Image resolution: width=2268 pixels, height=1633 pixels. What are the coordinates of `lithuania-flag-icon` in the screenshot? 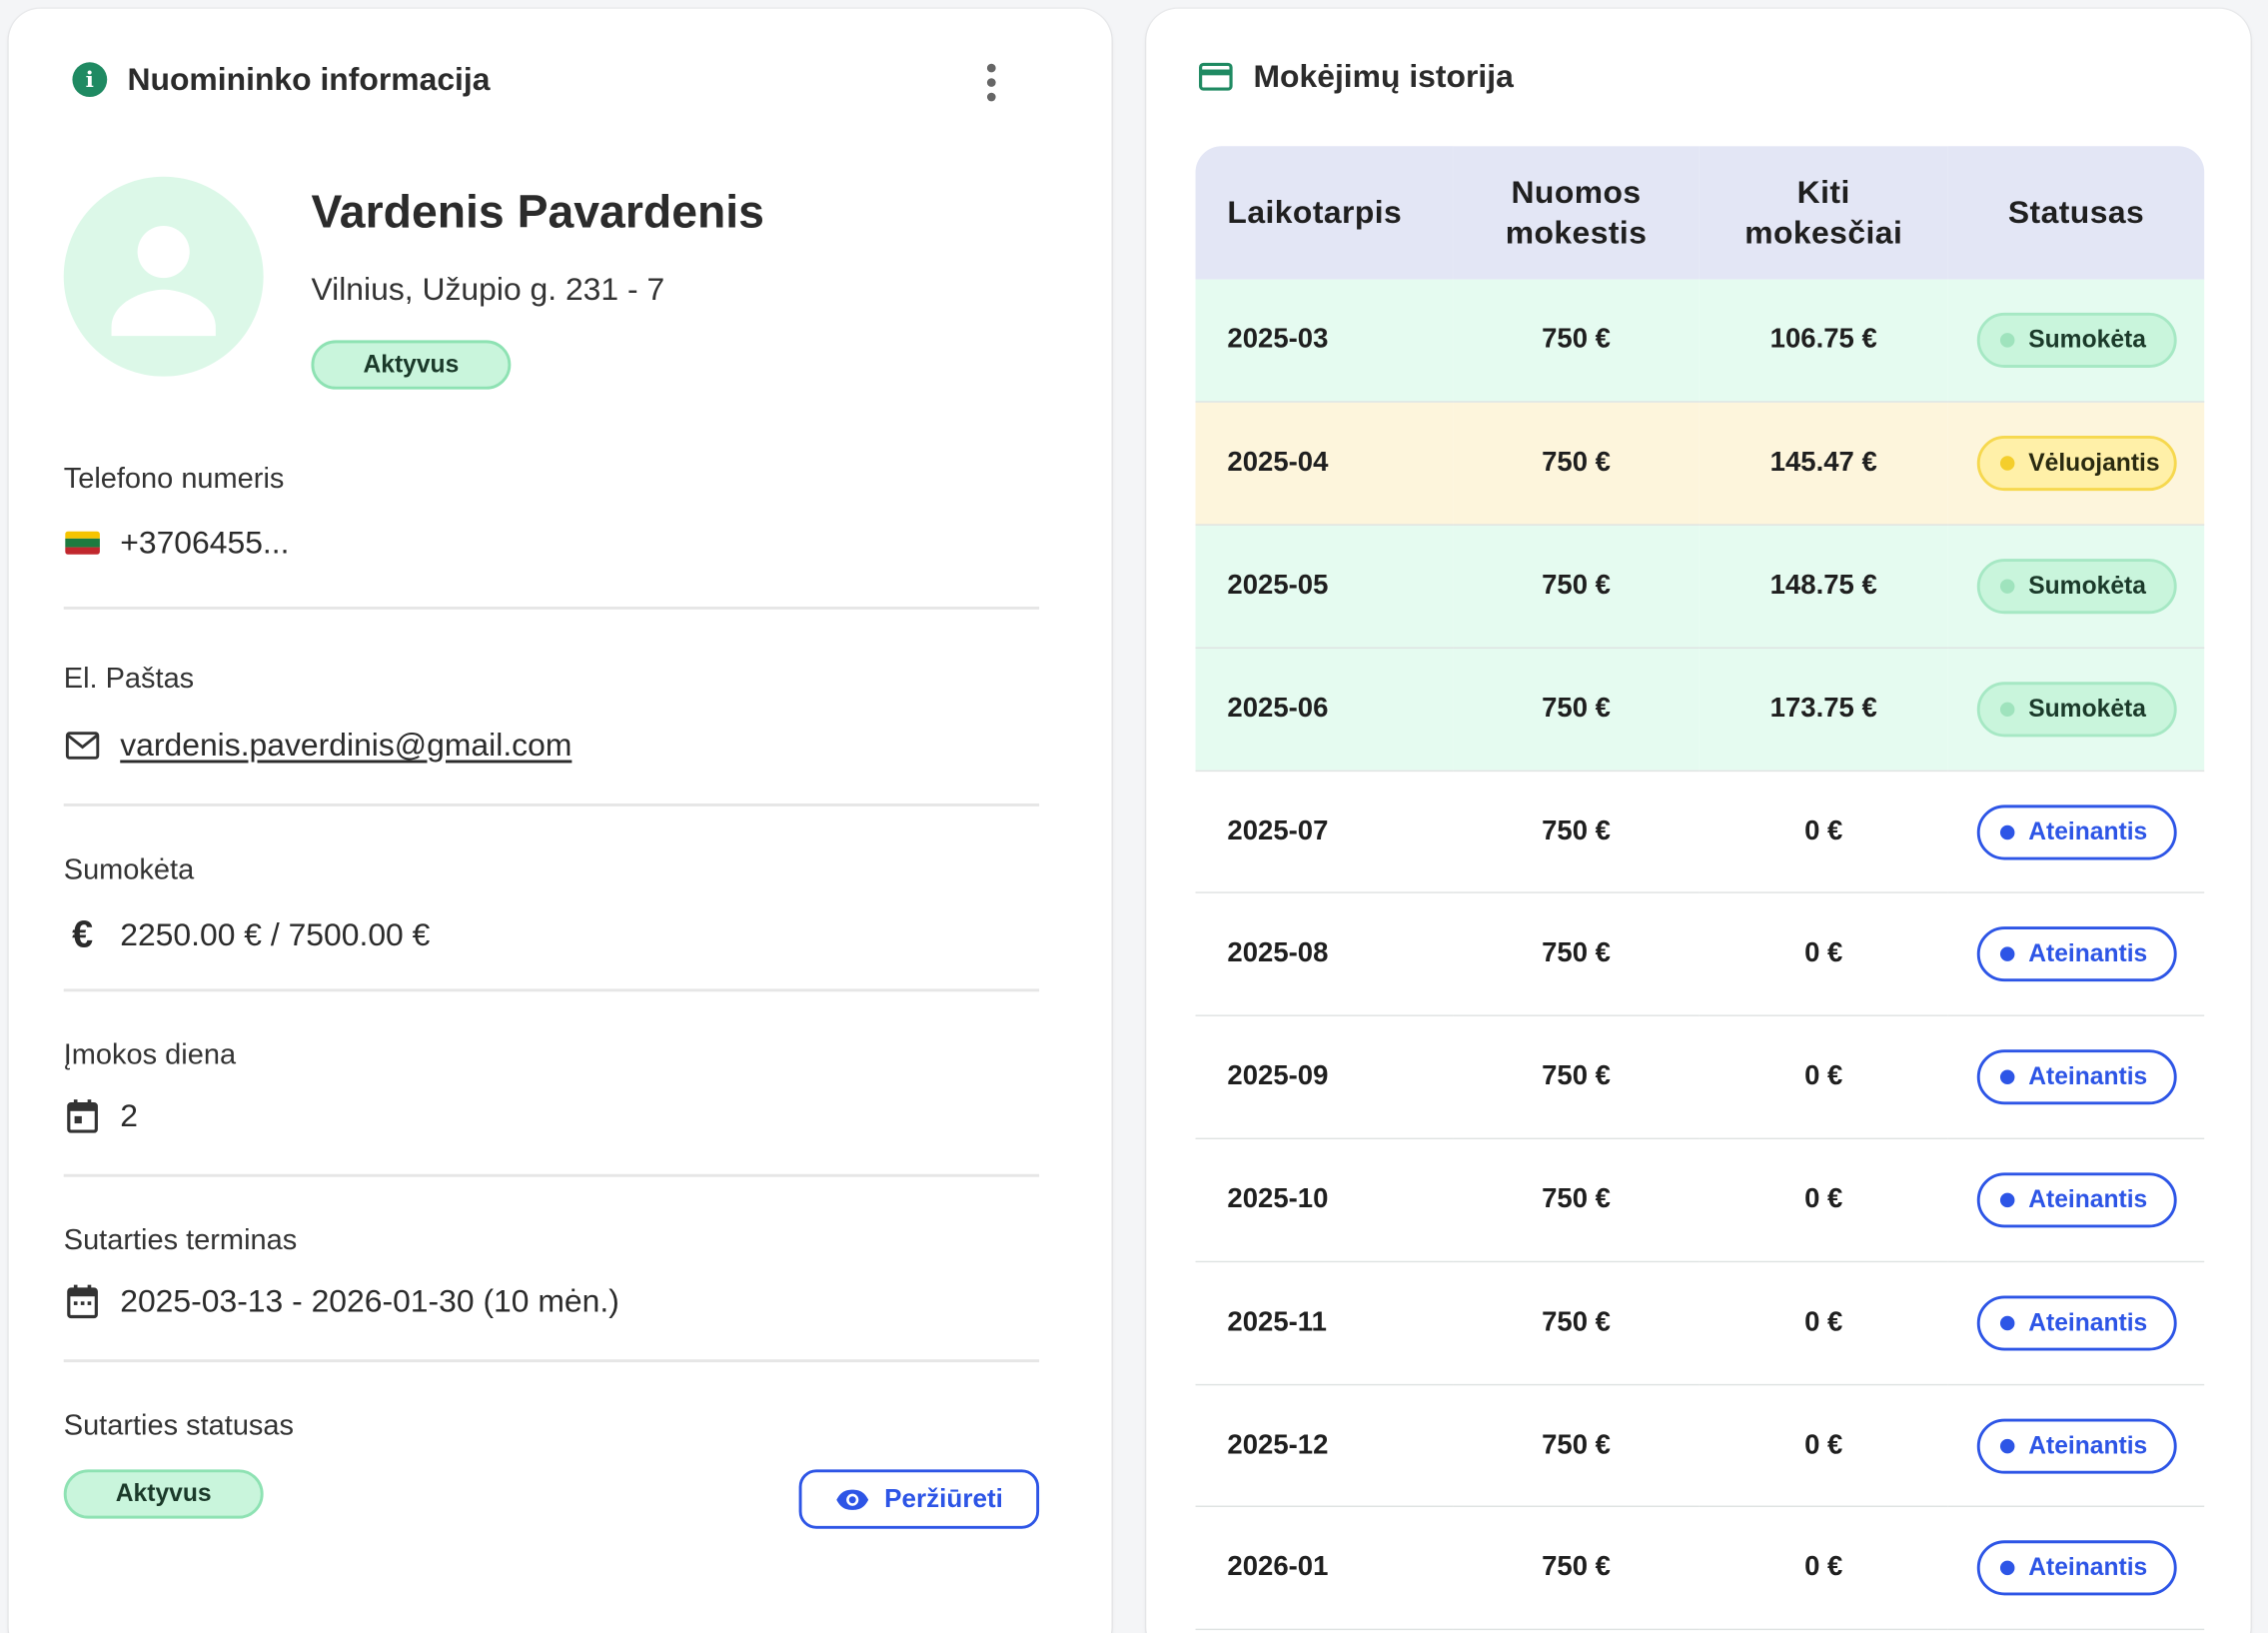 It's located at (83, 543).